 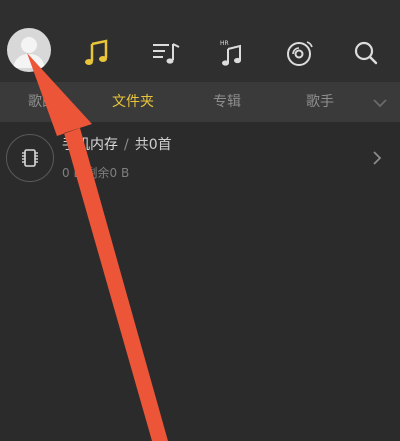 What do you see at coordinates (42, 102) in the screenshot?
I see `tab-songs: 歌曲` at bounding box center [42, 102].